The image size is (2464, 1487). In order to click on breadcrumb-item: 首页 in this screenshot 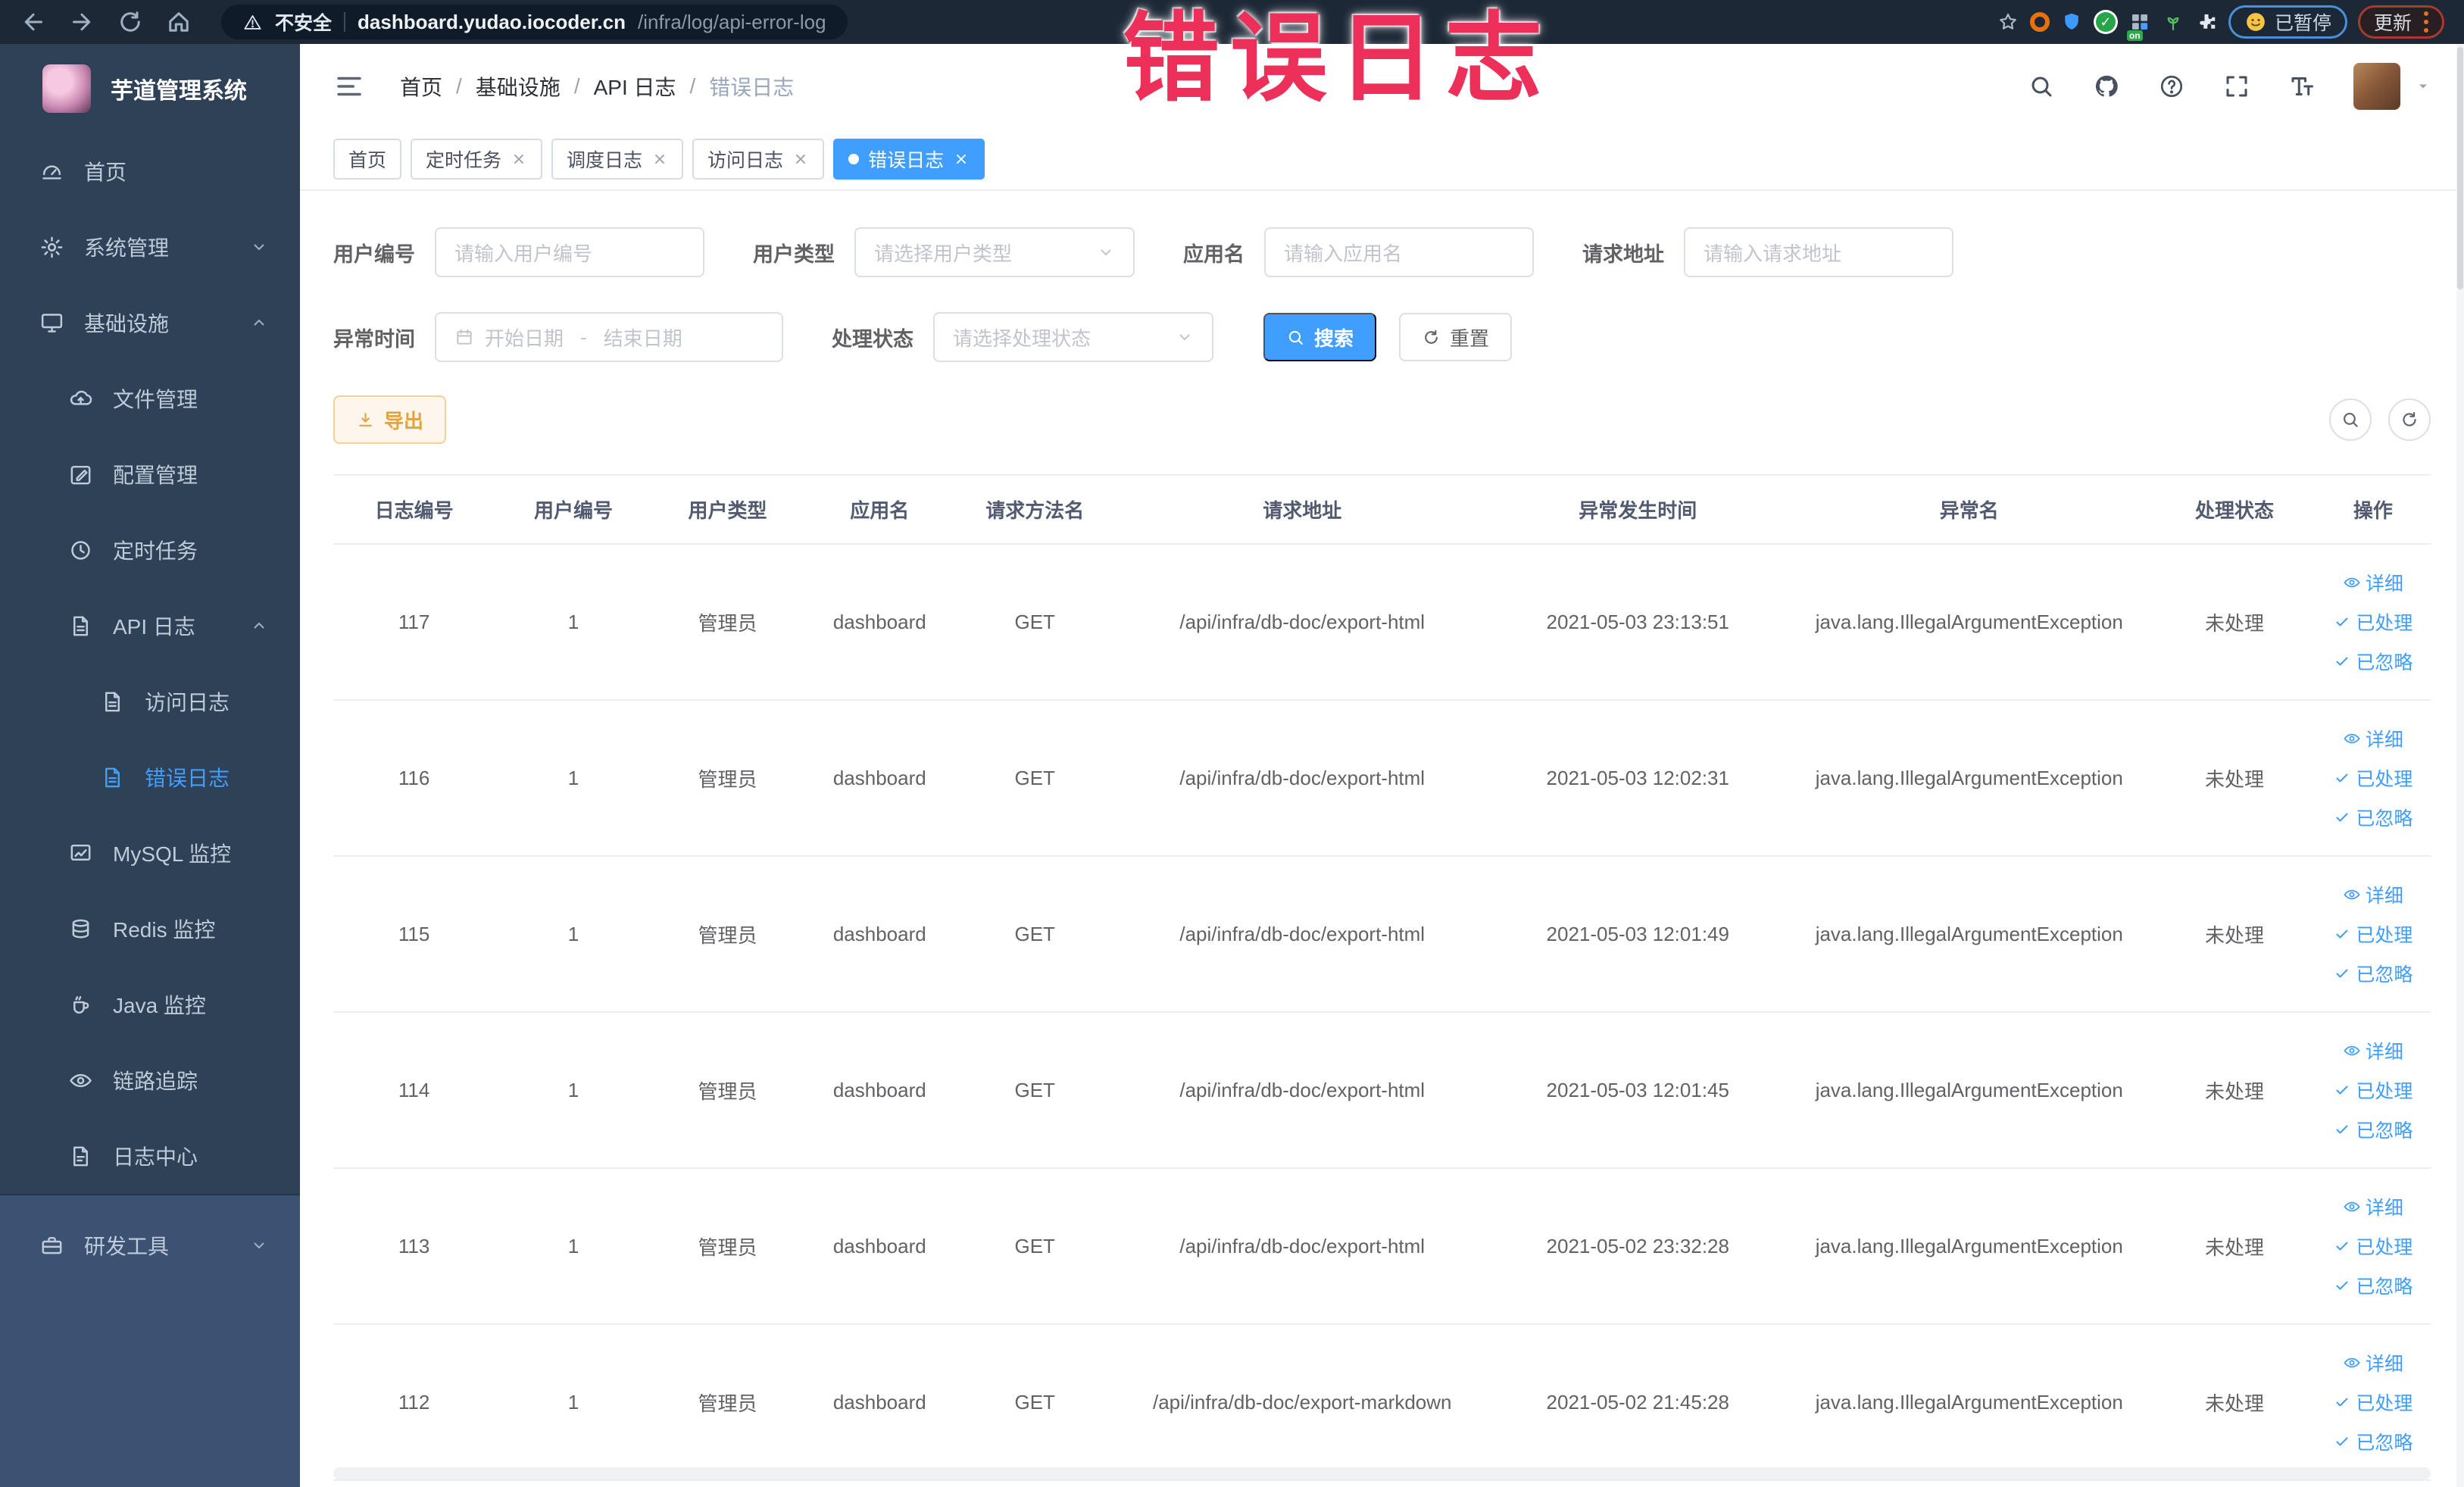, I will do `click(421, 86)`.